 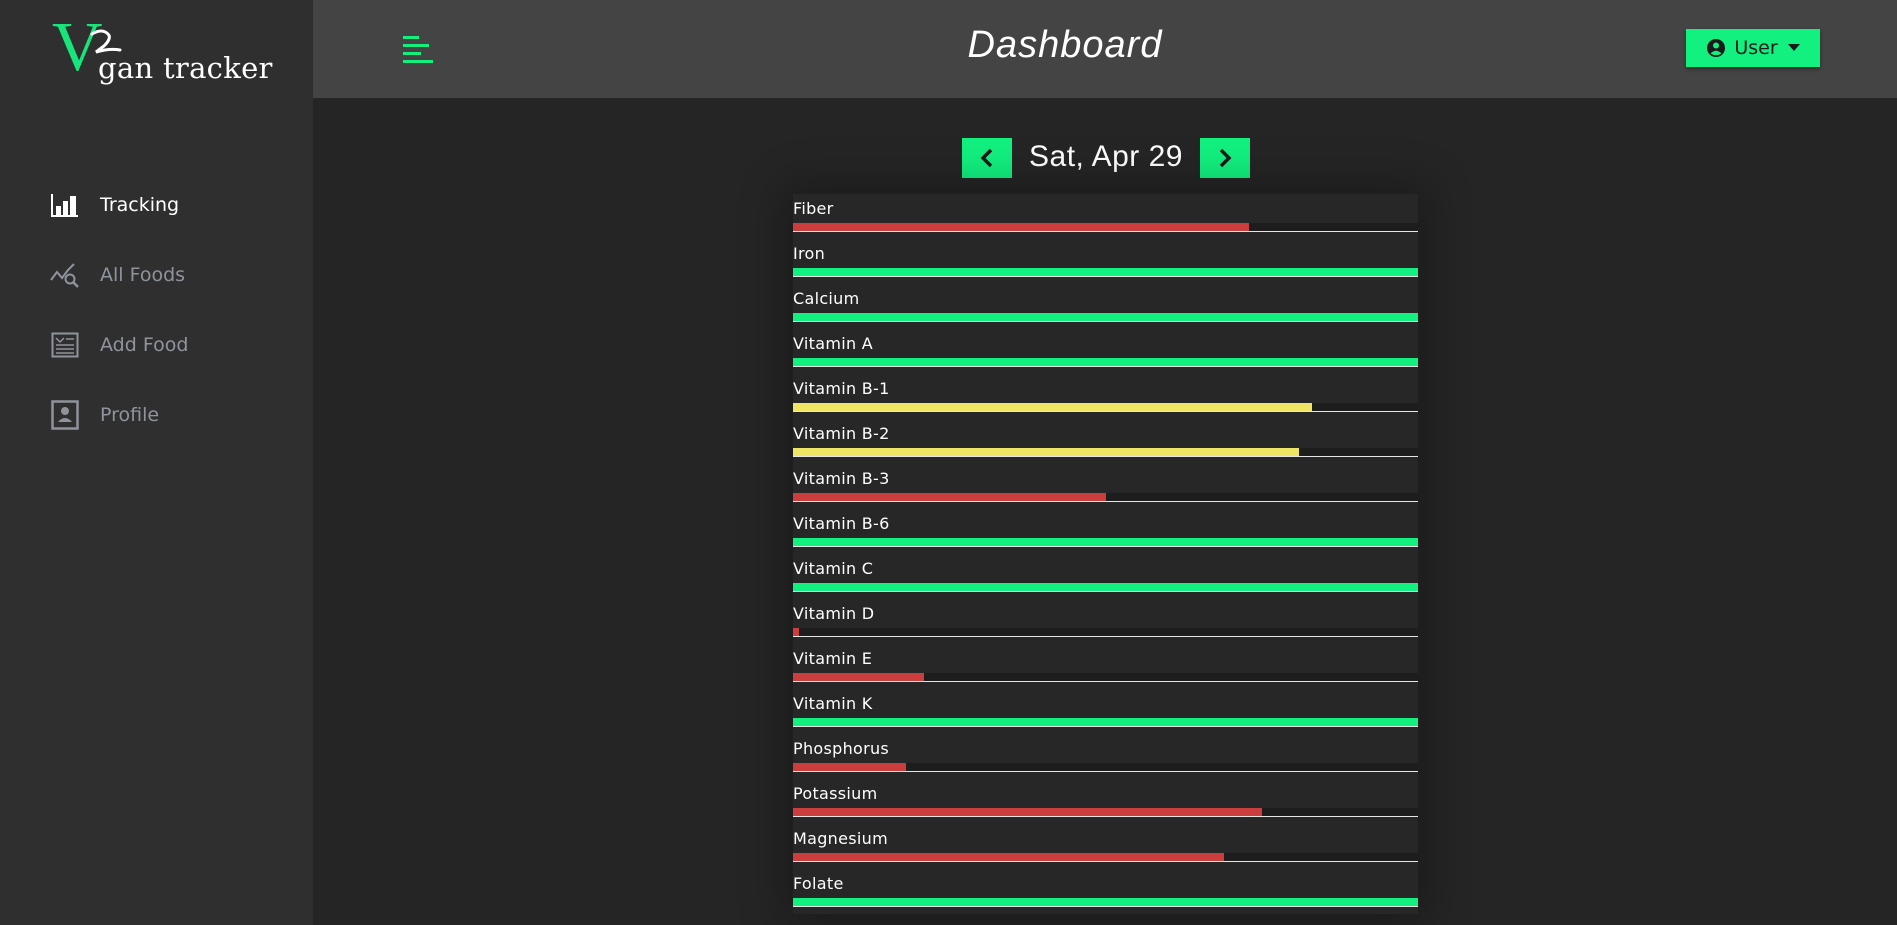 I want to click on sidebar-item-tracking: Tracking, so click(x=156, y=205).